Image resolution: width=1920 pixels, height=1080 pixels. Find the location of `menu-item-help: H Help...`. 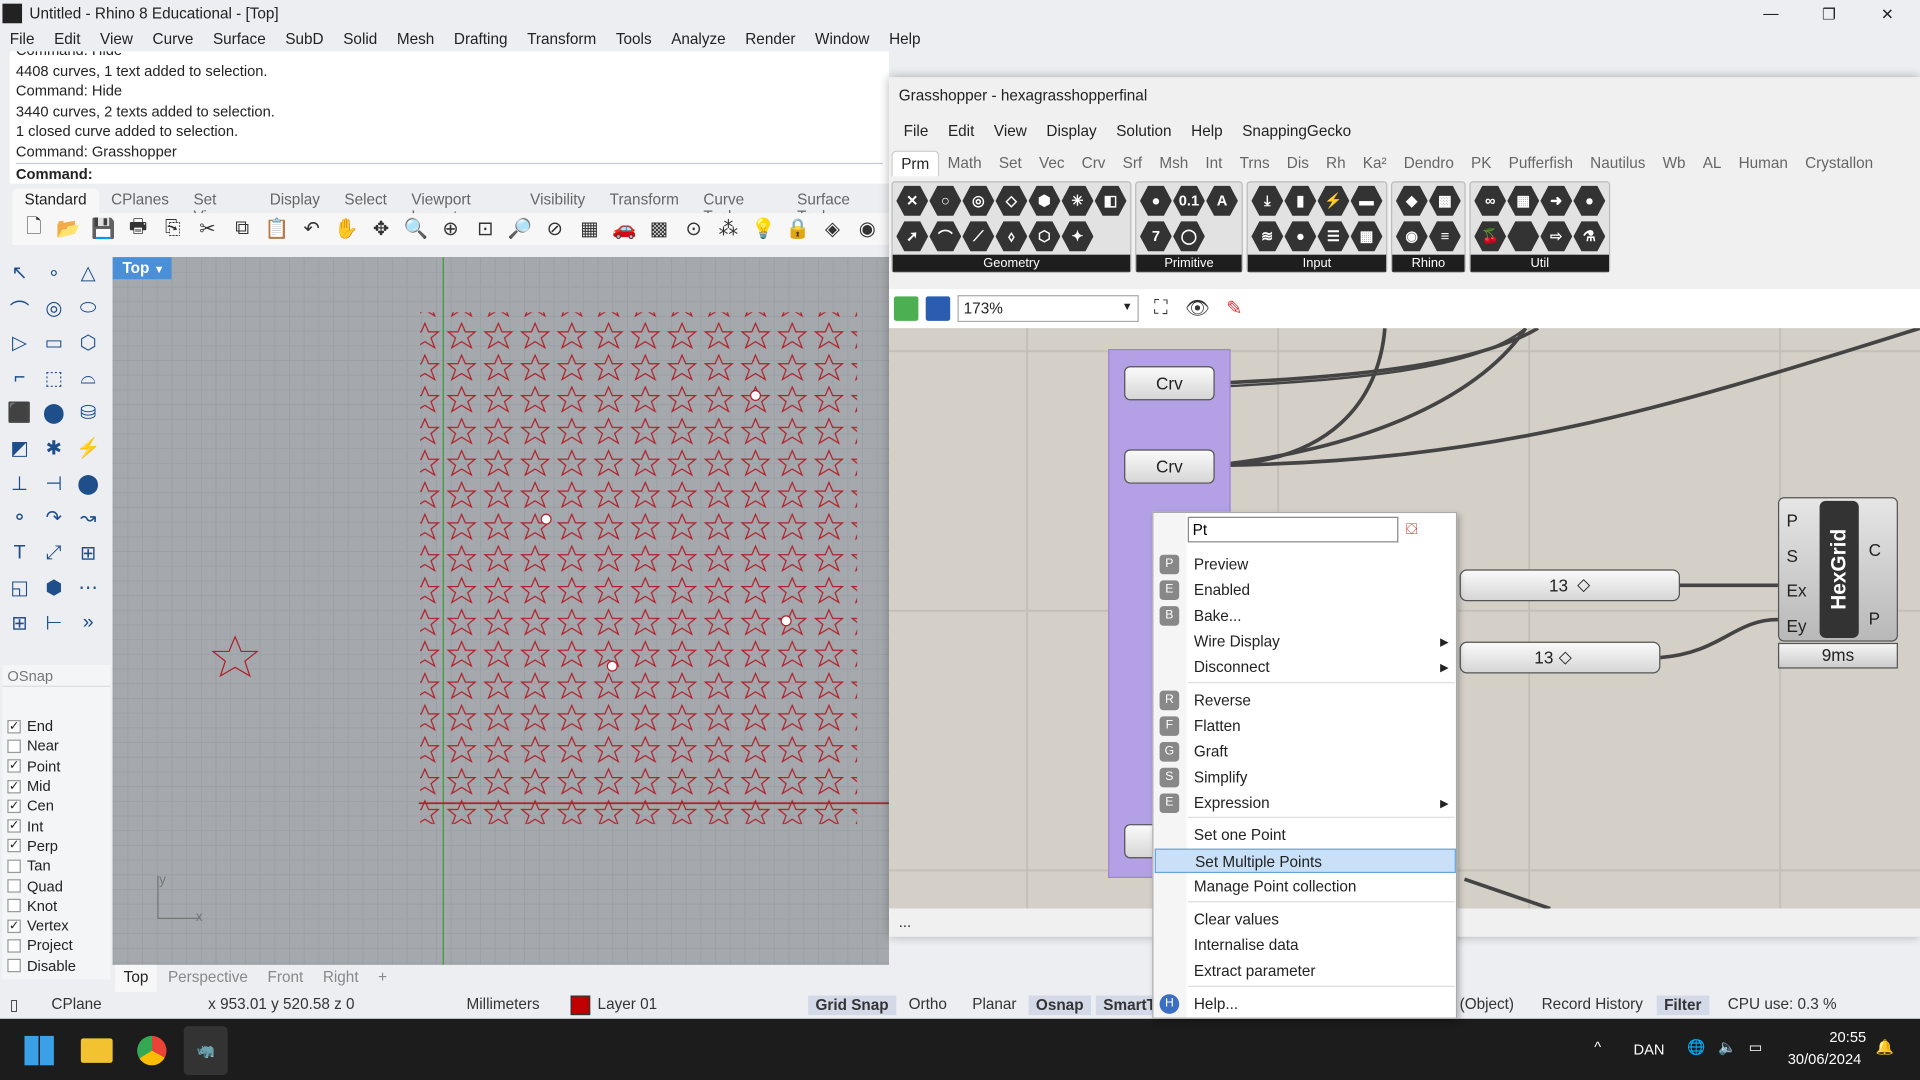

menu-item-help: H Help... is located at coordinates (1305, 1004).